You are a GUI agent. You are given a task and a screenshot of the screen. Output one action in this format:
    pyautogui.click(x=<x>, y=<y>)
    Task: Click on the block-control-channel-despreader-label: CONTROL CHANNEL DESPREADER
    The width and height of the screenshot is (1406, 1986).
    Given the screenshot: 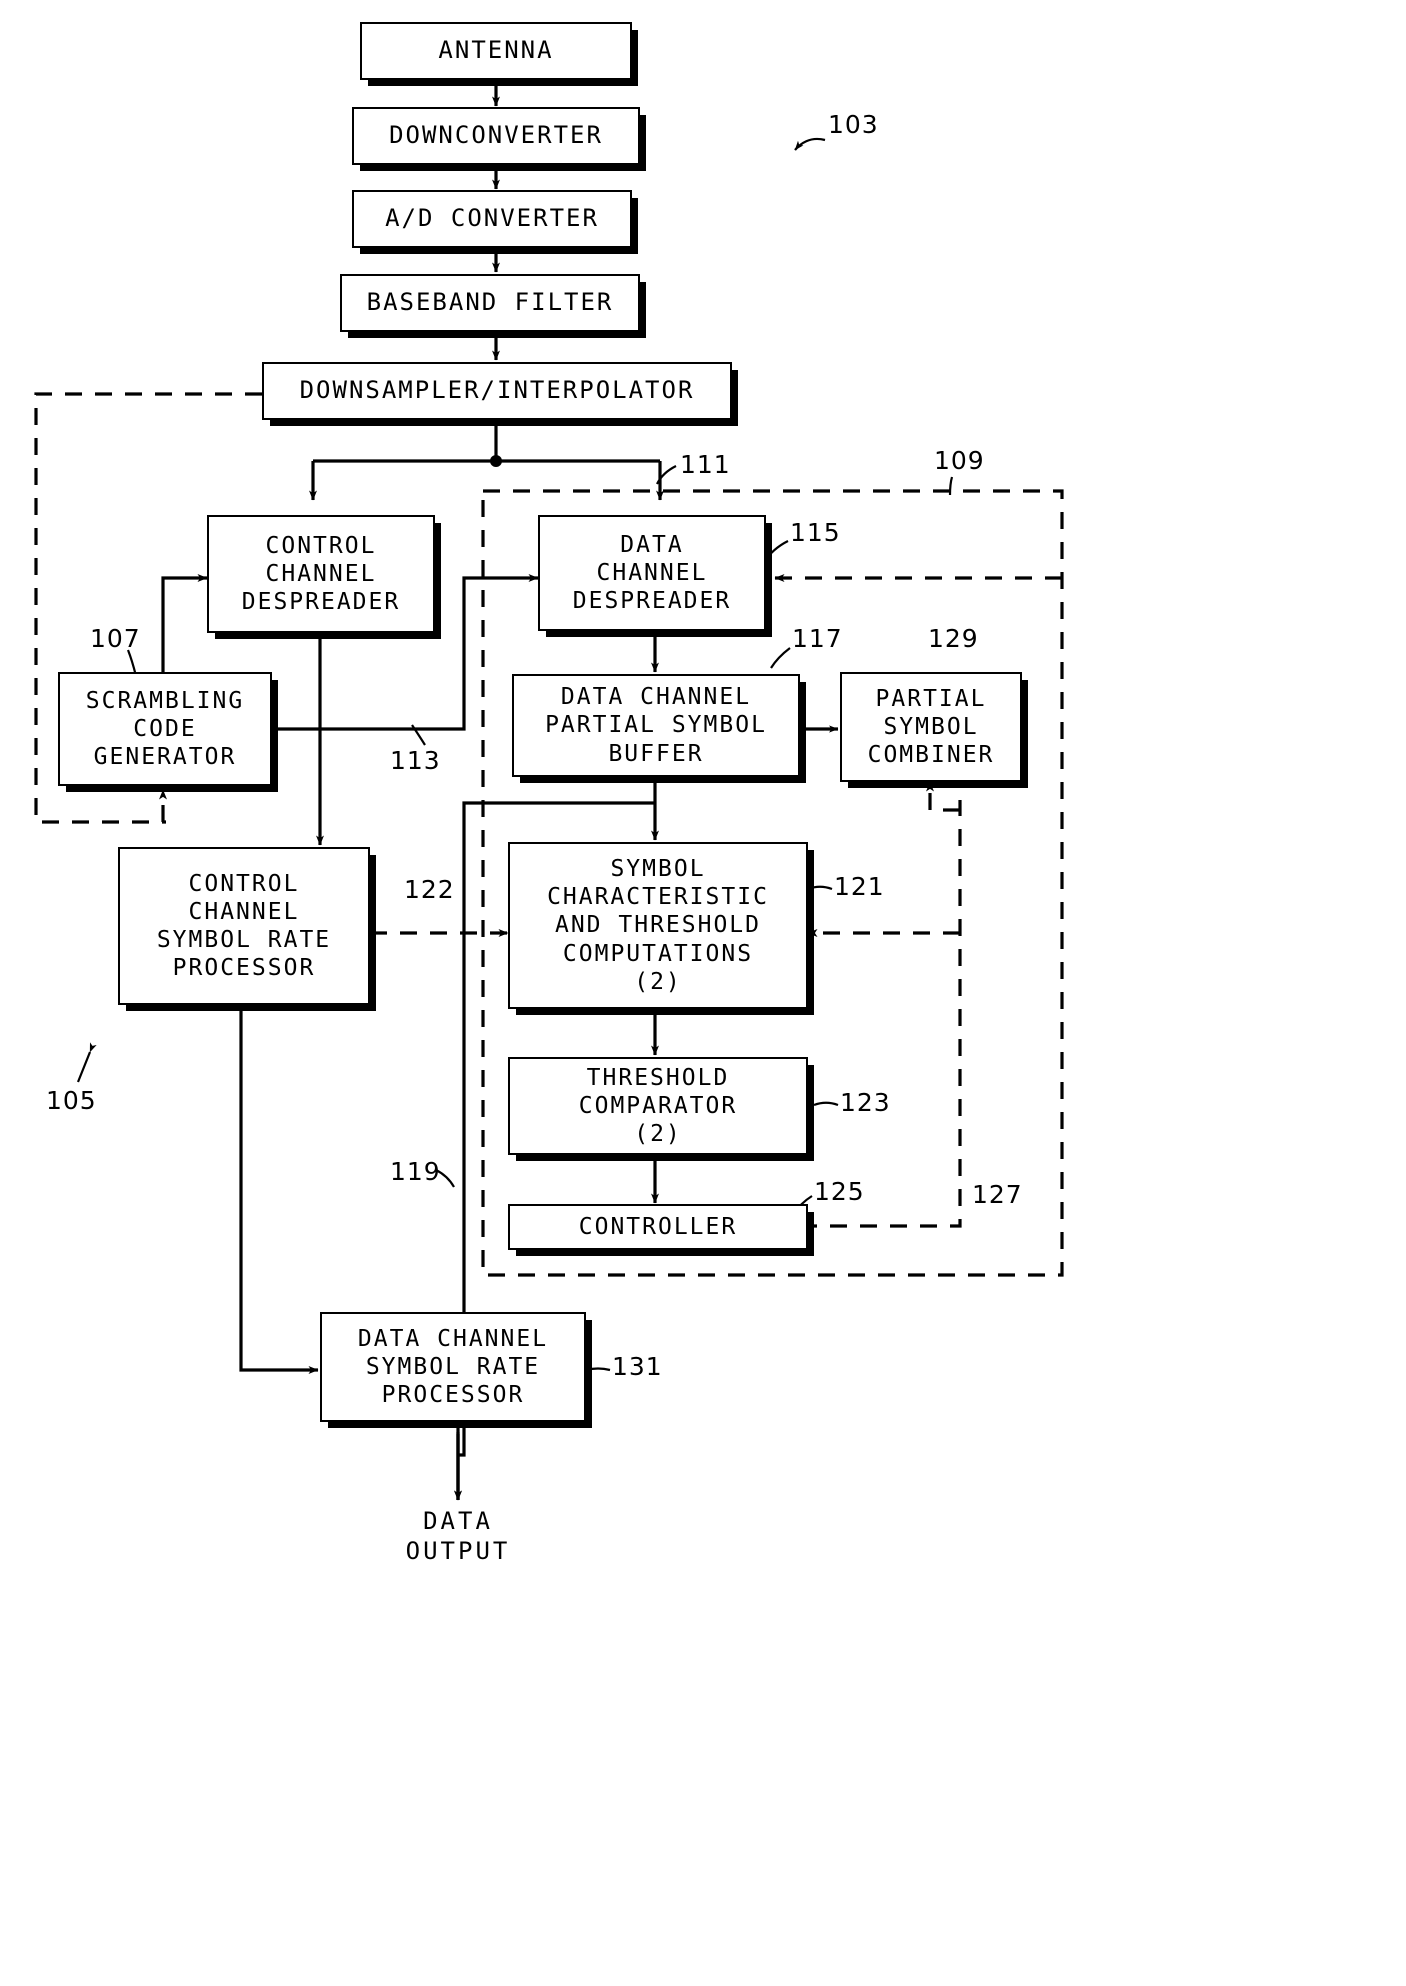 What is the action you would take?
    pyautogui.click(x=321, y=574)
    